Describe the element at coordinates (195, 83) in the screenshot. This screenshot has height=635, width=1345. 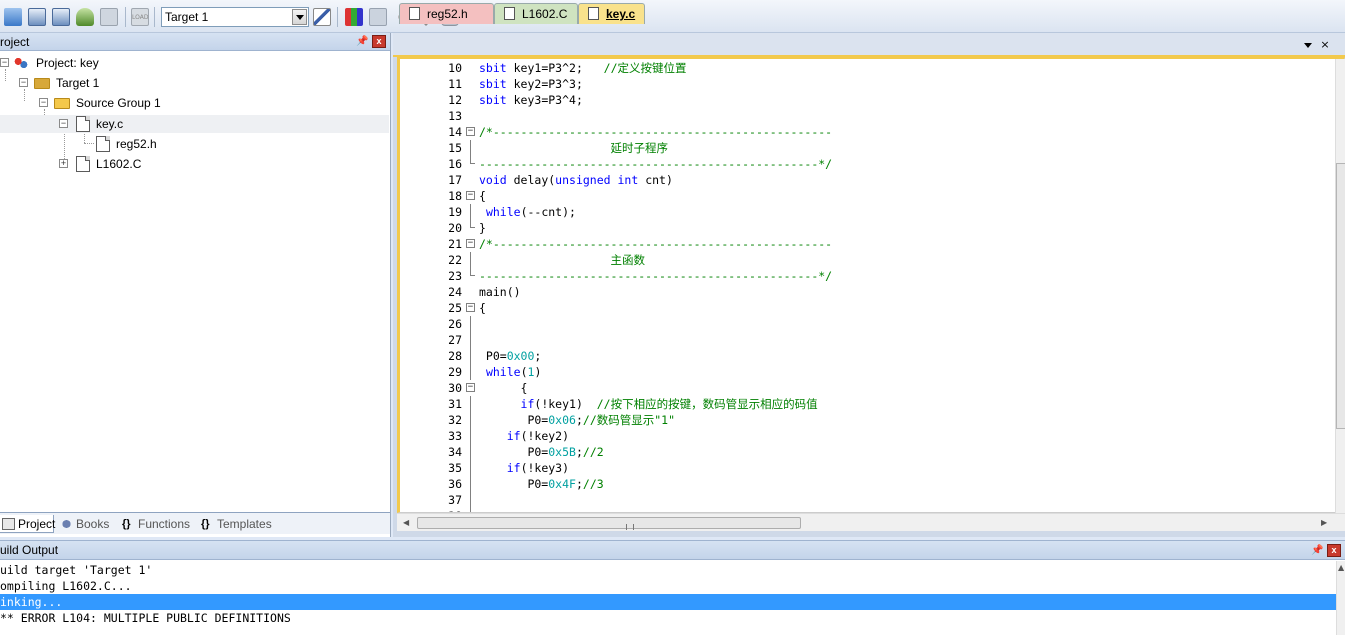
I see `tree-item-target: − Target 1` at that location.